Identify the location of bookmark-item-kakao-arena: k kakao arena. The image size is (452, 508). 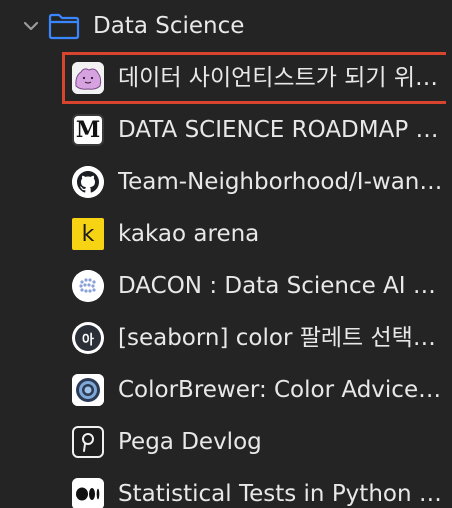
(254, 234).